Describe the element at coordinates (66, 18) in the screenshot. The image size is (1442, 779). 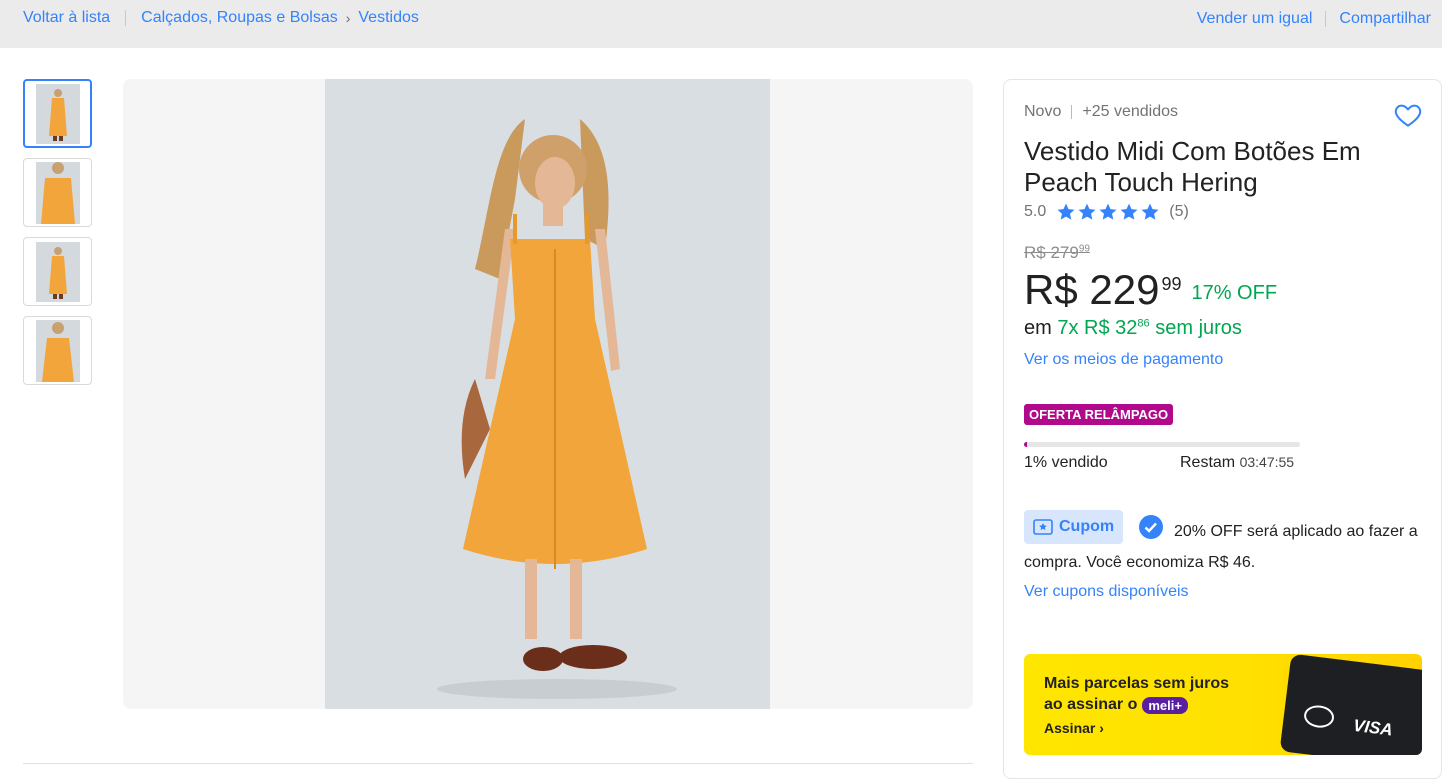
I see `back-to-list-link: Voltar à lista` at that location.